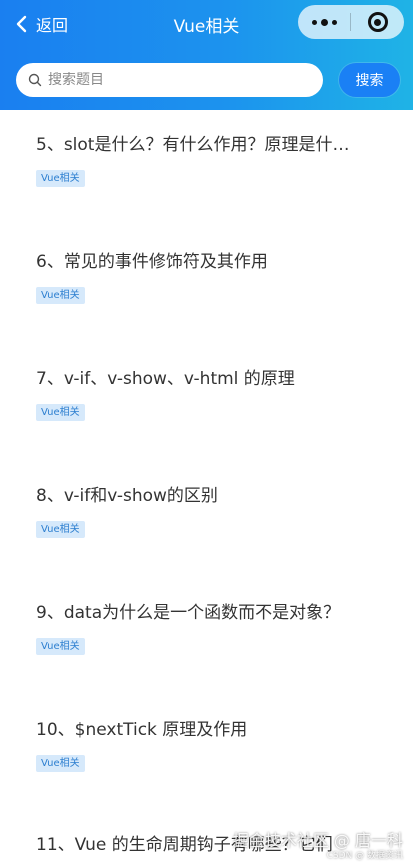  What do you see at coordinates (201, 145) in the screenshot?
I see `question-title: 5、slot是什么？有什么作用？原理是什么？` at bounding box center [201, 145].